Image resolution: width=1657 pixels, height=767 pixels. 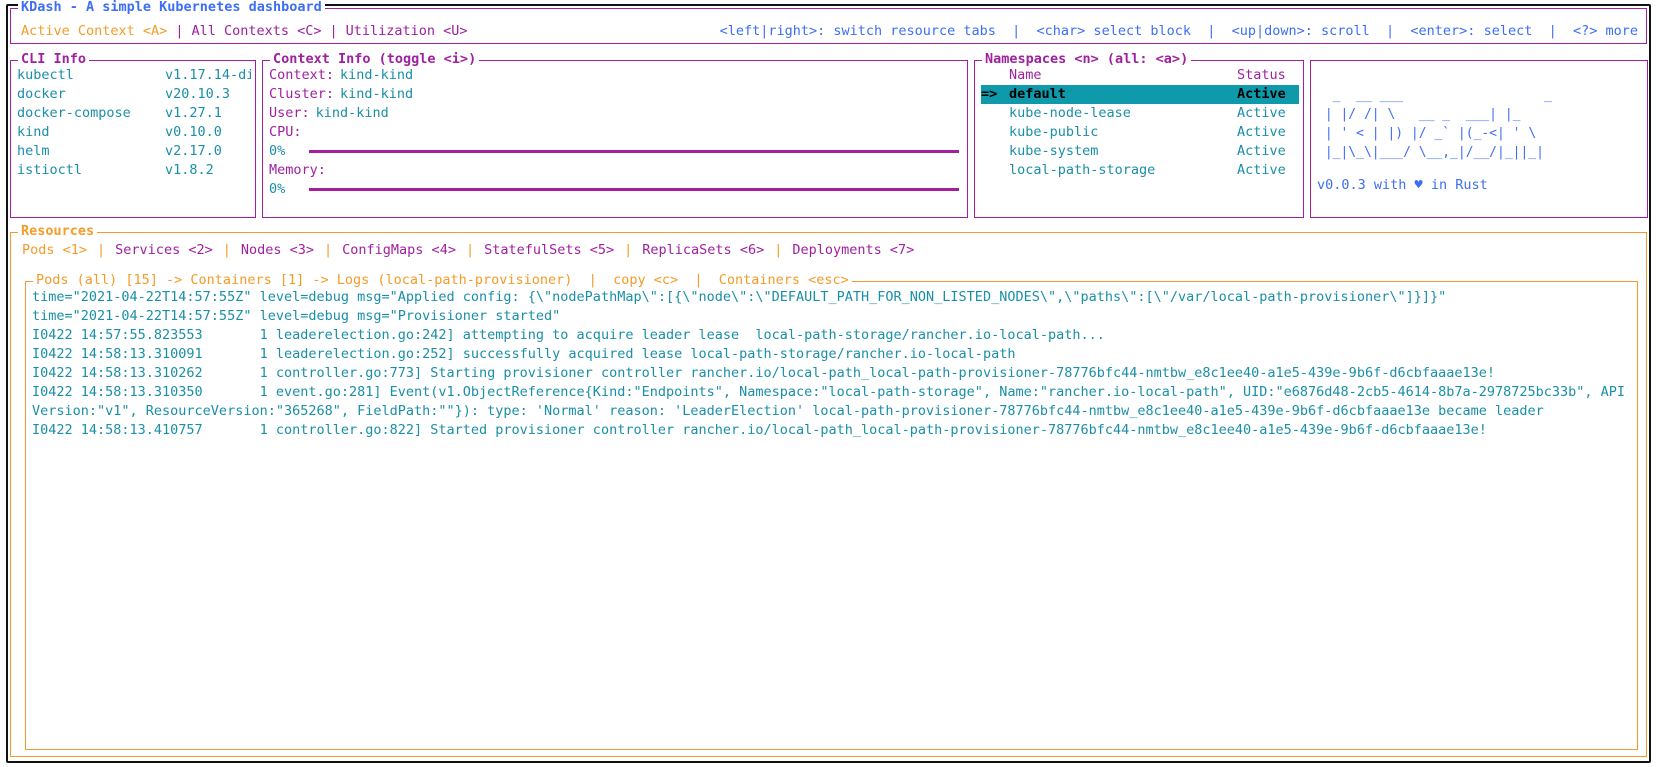 What do you see at coordinates (94, 31) in the screenshot?
I see `tab-active-context: Active Context <A>` at bounding box center [94, 31].